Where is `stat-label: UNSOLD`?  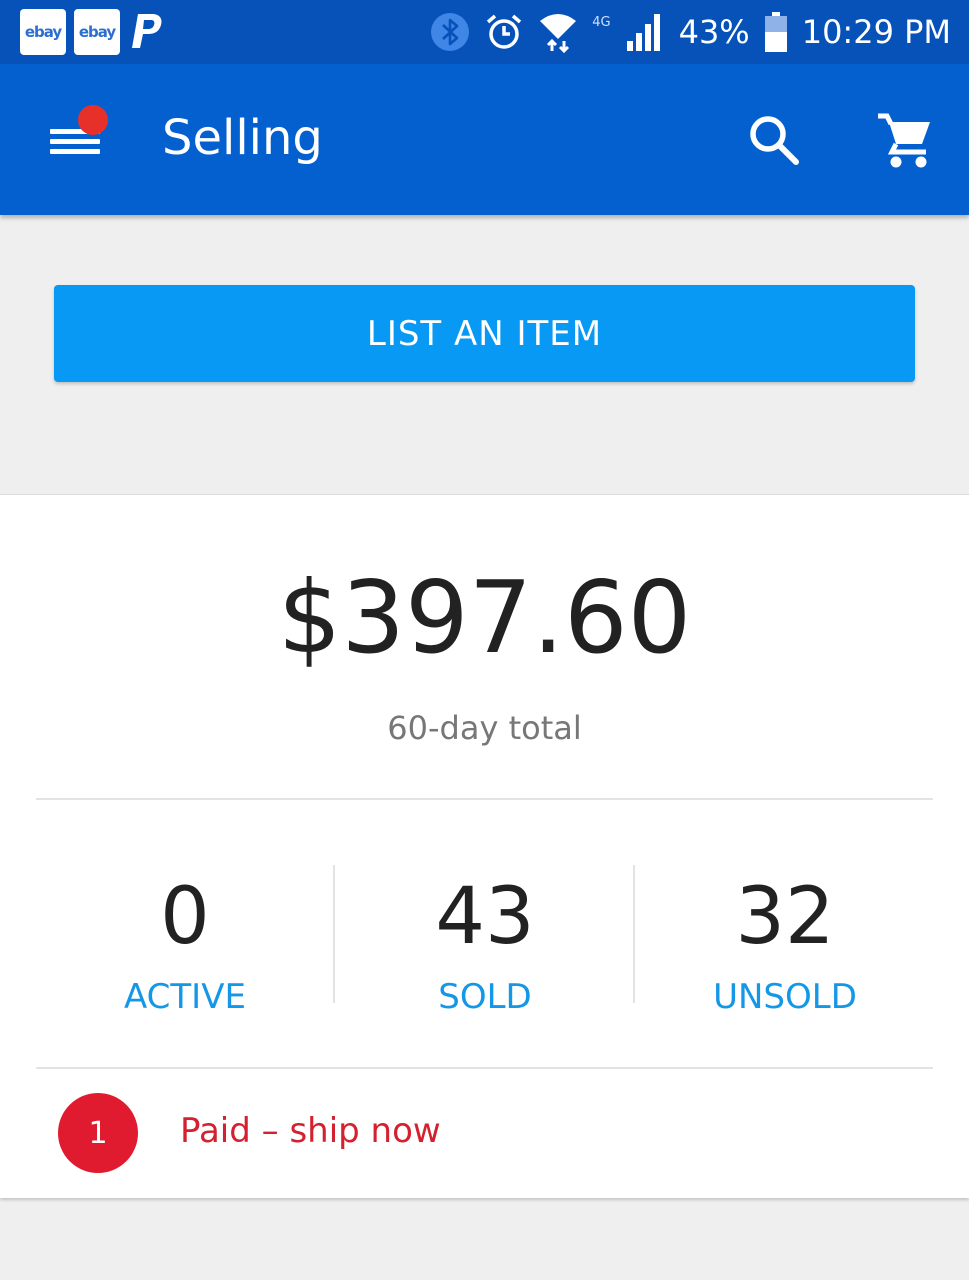
stat-label: UNSOLD is located at coordinates (785, 997).